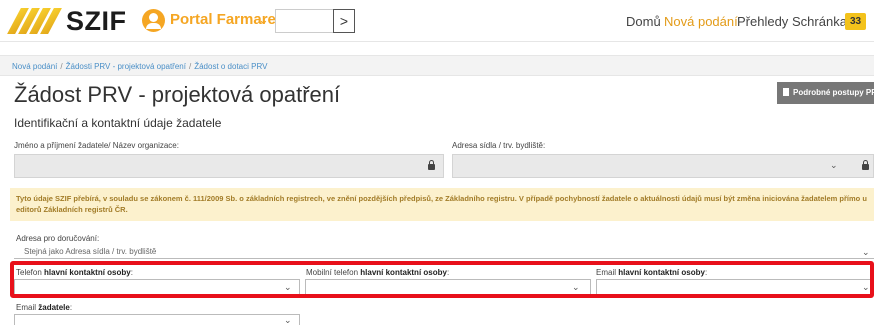  What do you see at coordinates (126, 66) in the screenshot?
I see `breadcrumb-item: Žádosti PRV - projektová opatření` at bounding box center [126, 66].